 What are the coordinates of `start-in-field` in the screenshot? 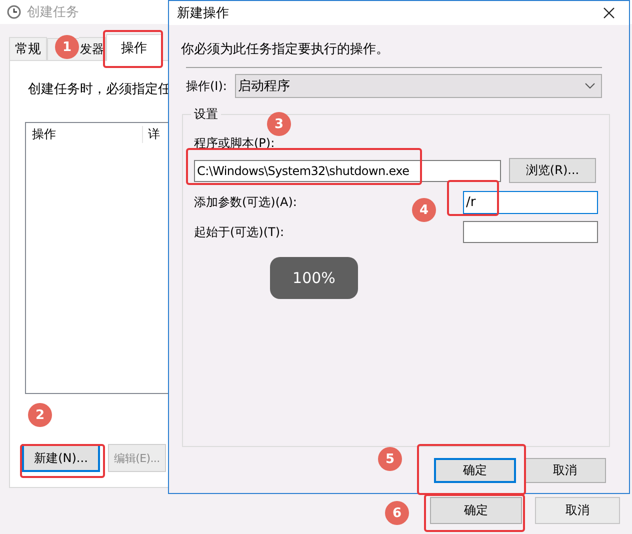 It's located at (530, 232).